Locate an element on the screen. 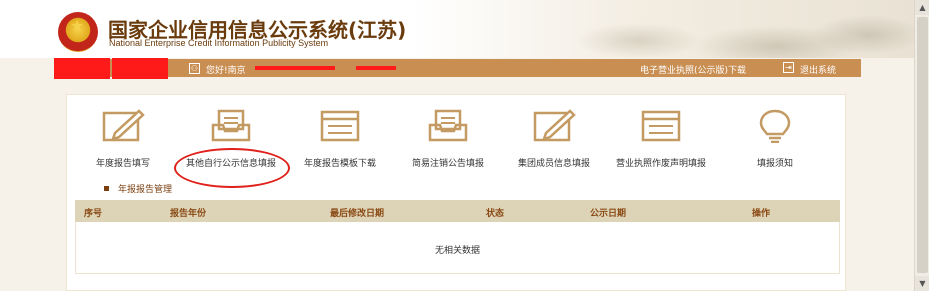 This screenshot has height=291, width=929. highlight-annotation-circle is located at coordinates (232, 168).